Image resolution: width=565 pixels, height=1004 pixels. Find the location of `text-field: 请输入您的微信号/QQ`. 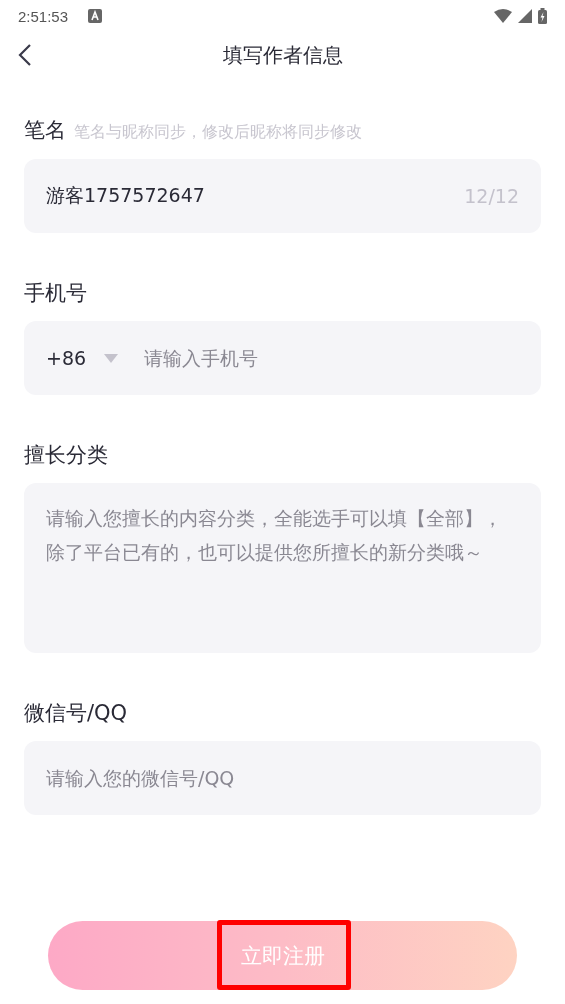

text-field: 请输入您的微信号/QQ is located at coordinates (282, 778).